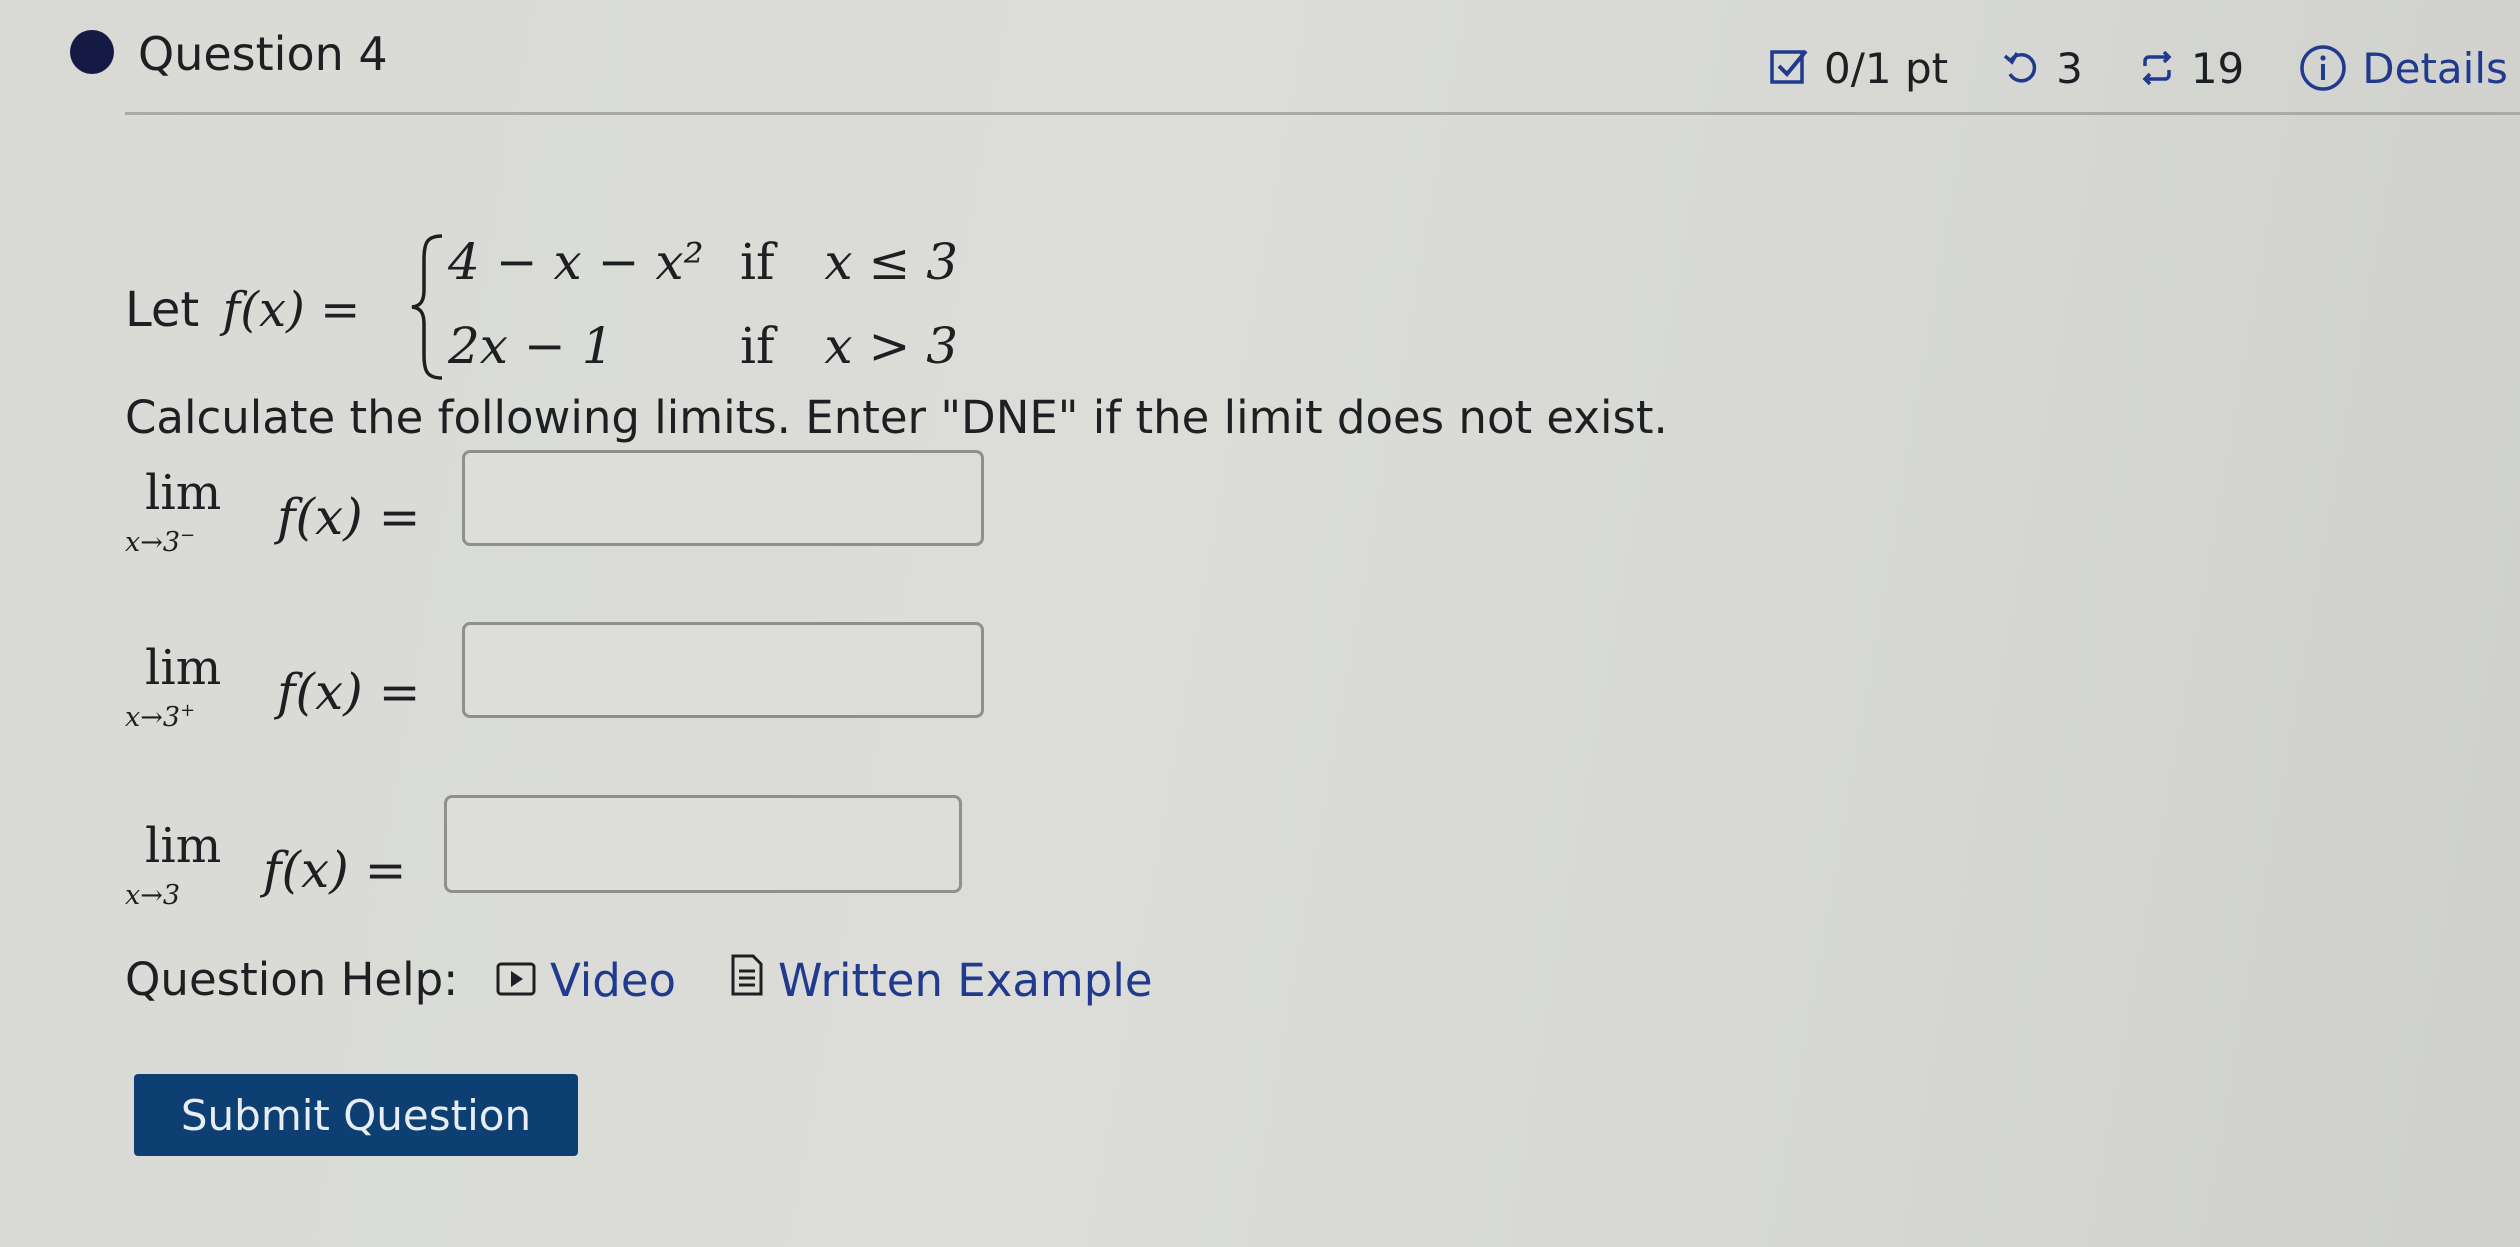 This screenshot has width=2520, height=1247. Describe the element at coordinates (723, 498) in the screenshot. I see `left-limit-input` at that location.